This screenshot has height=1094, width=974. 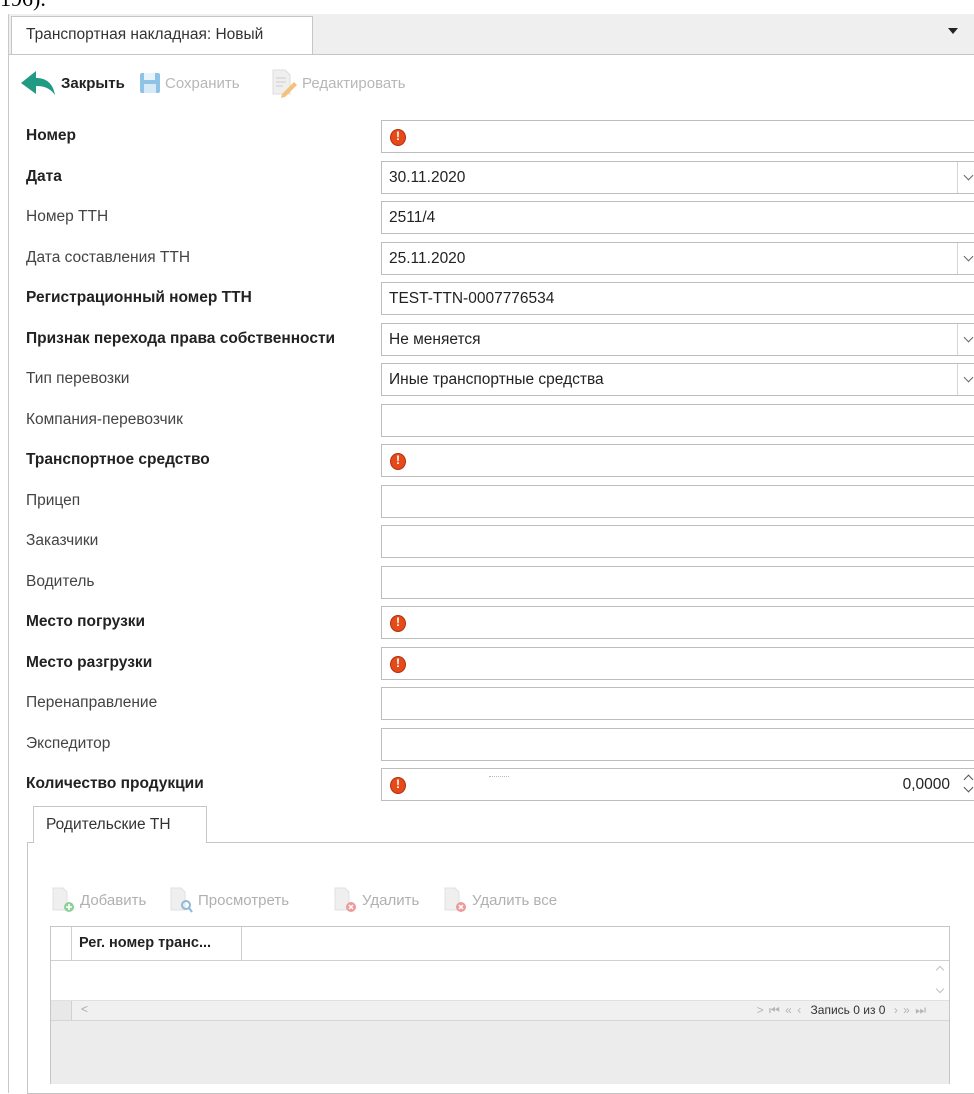 I want to click on field-label: Водитель, so click(x=60, y=581).